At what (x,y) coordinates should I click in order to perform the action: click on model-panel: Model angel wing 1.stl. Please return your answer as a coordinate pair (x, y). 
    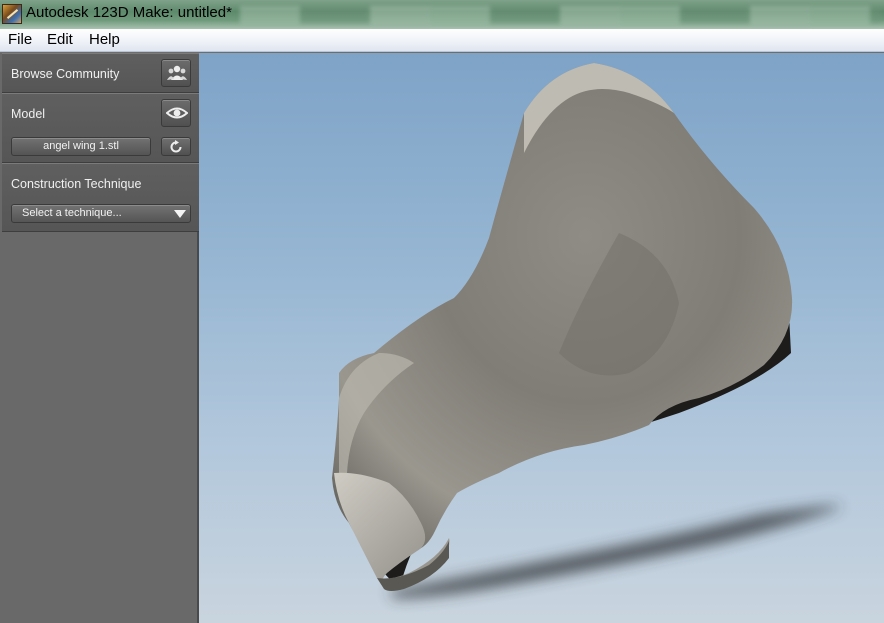
    Looking at the image, I should click on (100, 128).